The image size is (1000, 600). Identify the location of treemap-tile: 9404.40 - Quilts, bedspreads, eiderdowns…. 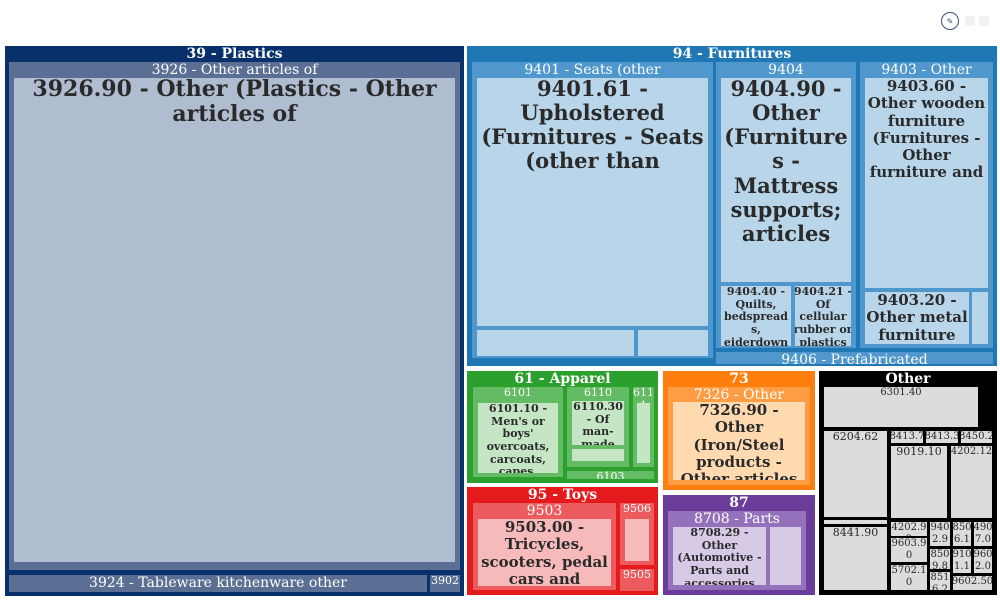
(756, 316).